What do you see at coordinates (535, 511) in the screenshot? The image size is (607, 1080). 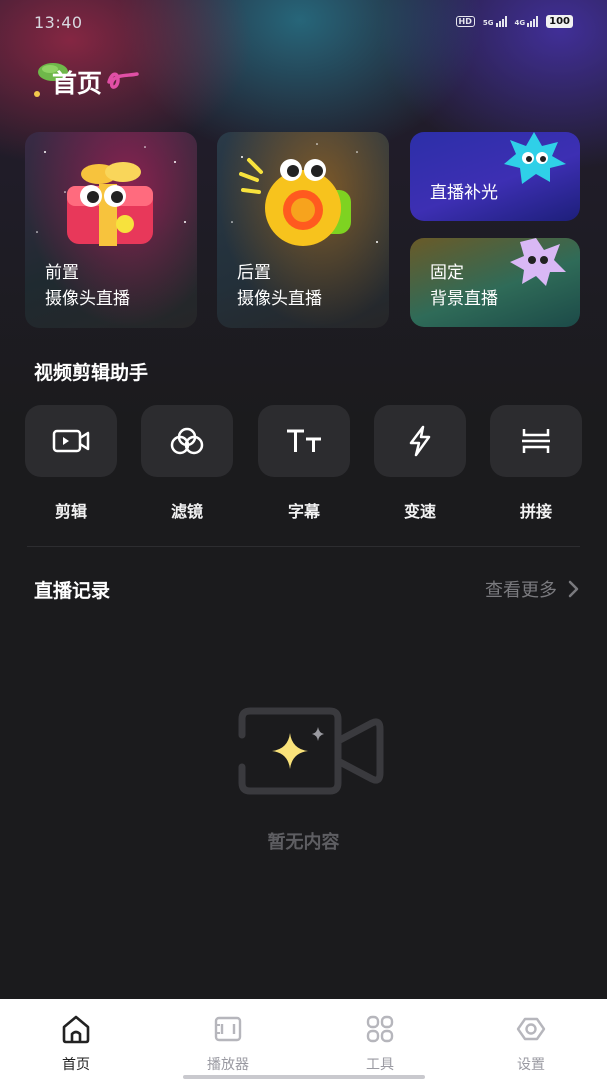 I see `tool-splice-label: 拼接` at bounding box center [535, 511].